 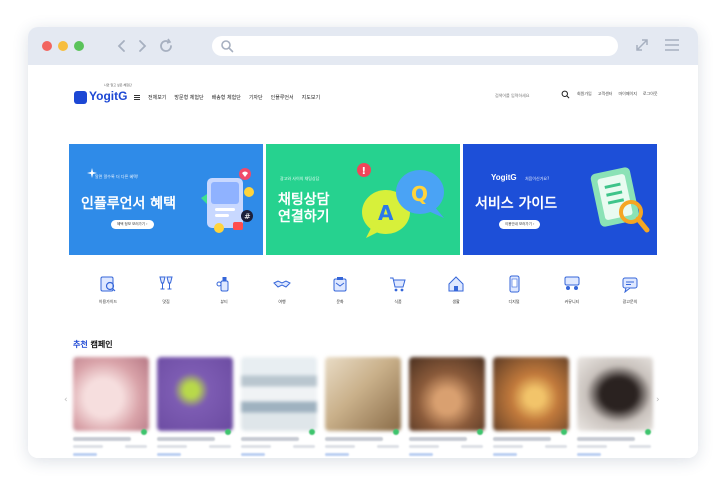 What do you see at coordinates (118, 85) in the screenshot?
I see `logo-tagline: 나만 알고 싶은 체험단` at bounding box center [118, 85].